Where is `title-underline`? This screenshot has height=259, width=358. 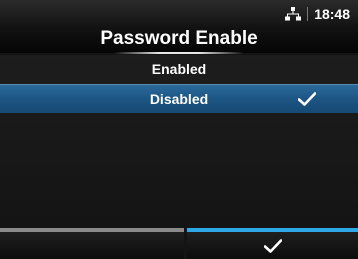
title-underline is located at coordinates (179, 53).